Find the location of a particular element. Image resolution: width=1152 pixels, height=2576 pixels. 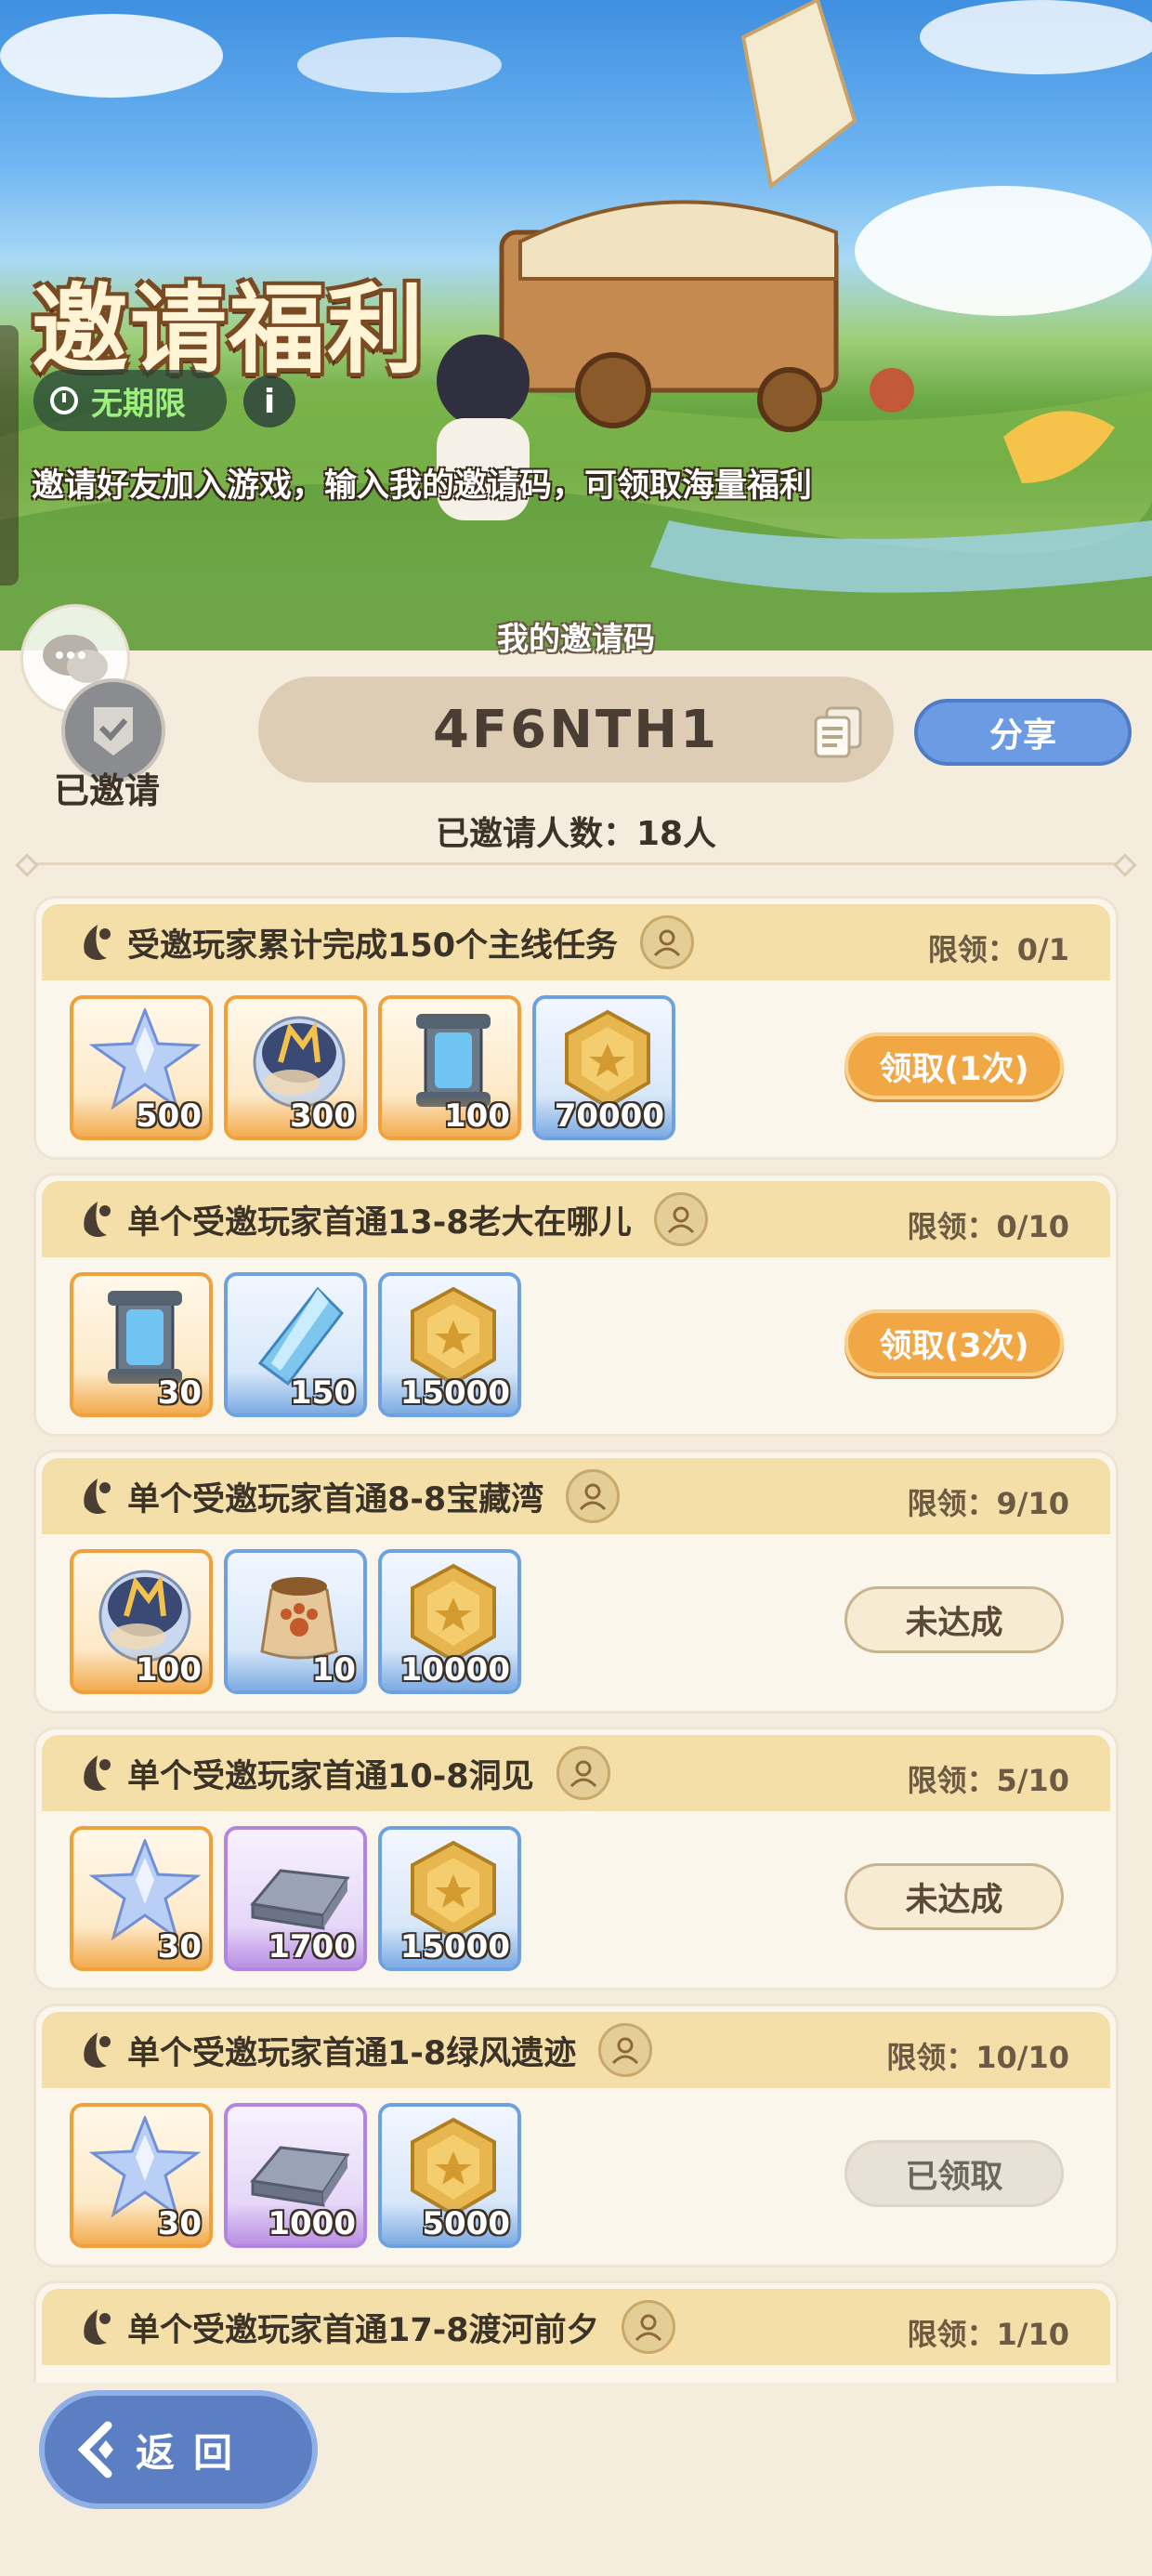

invite-code: 4F6NTH1 is located at coordinates (576, 729).